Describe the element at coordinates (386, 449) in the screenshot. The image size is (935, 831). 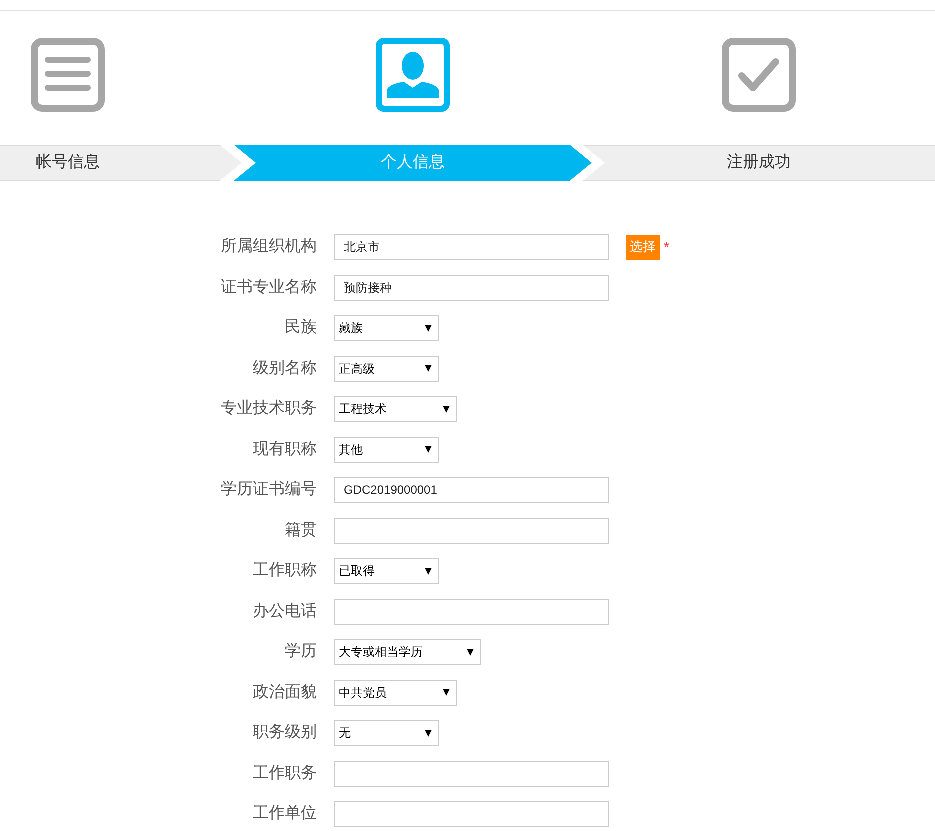
I see `dropdown: 其他` at that location.